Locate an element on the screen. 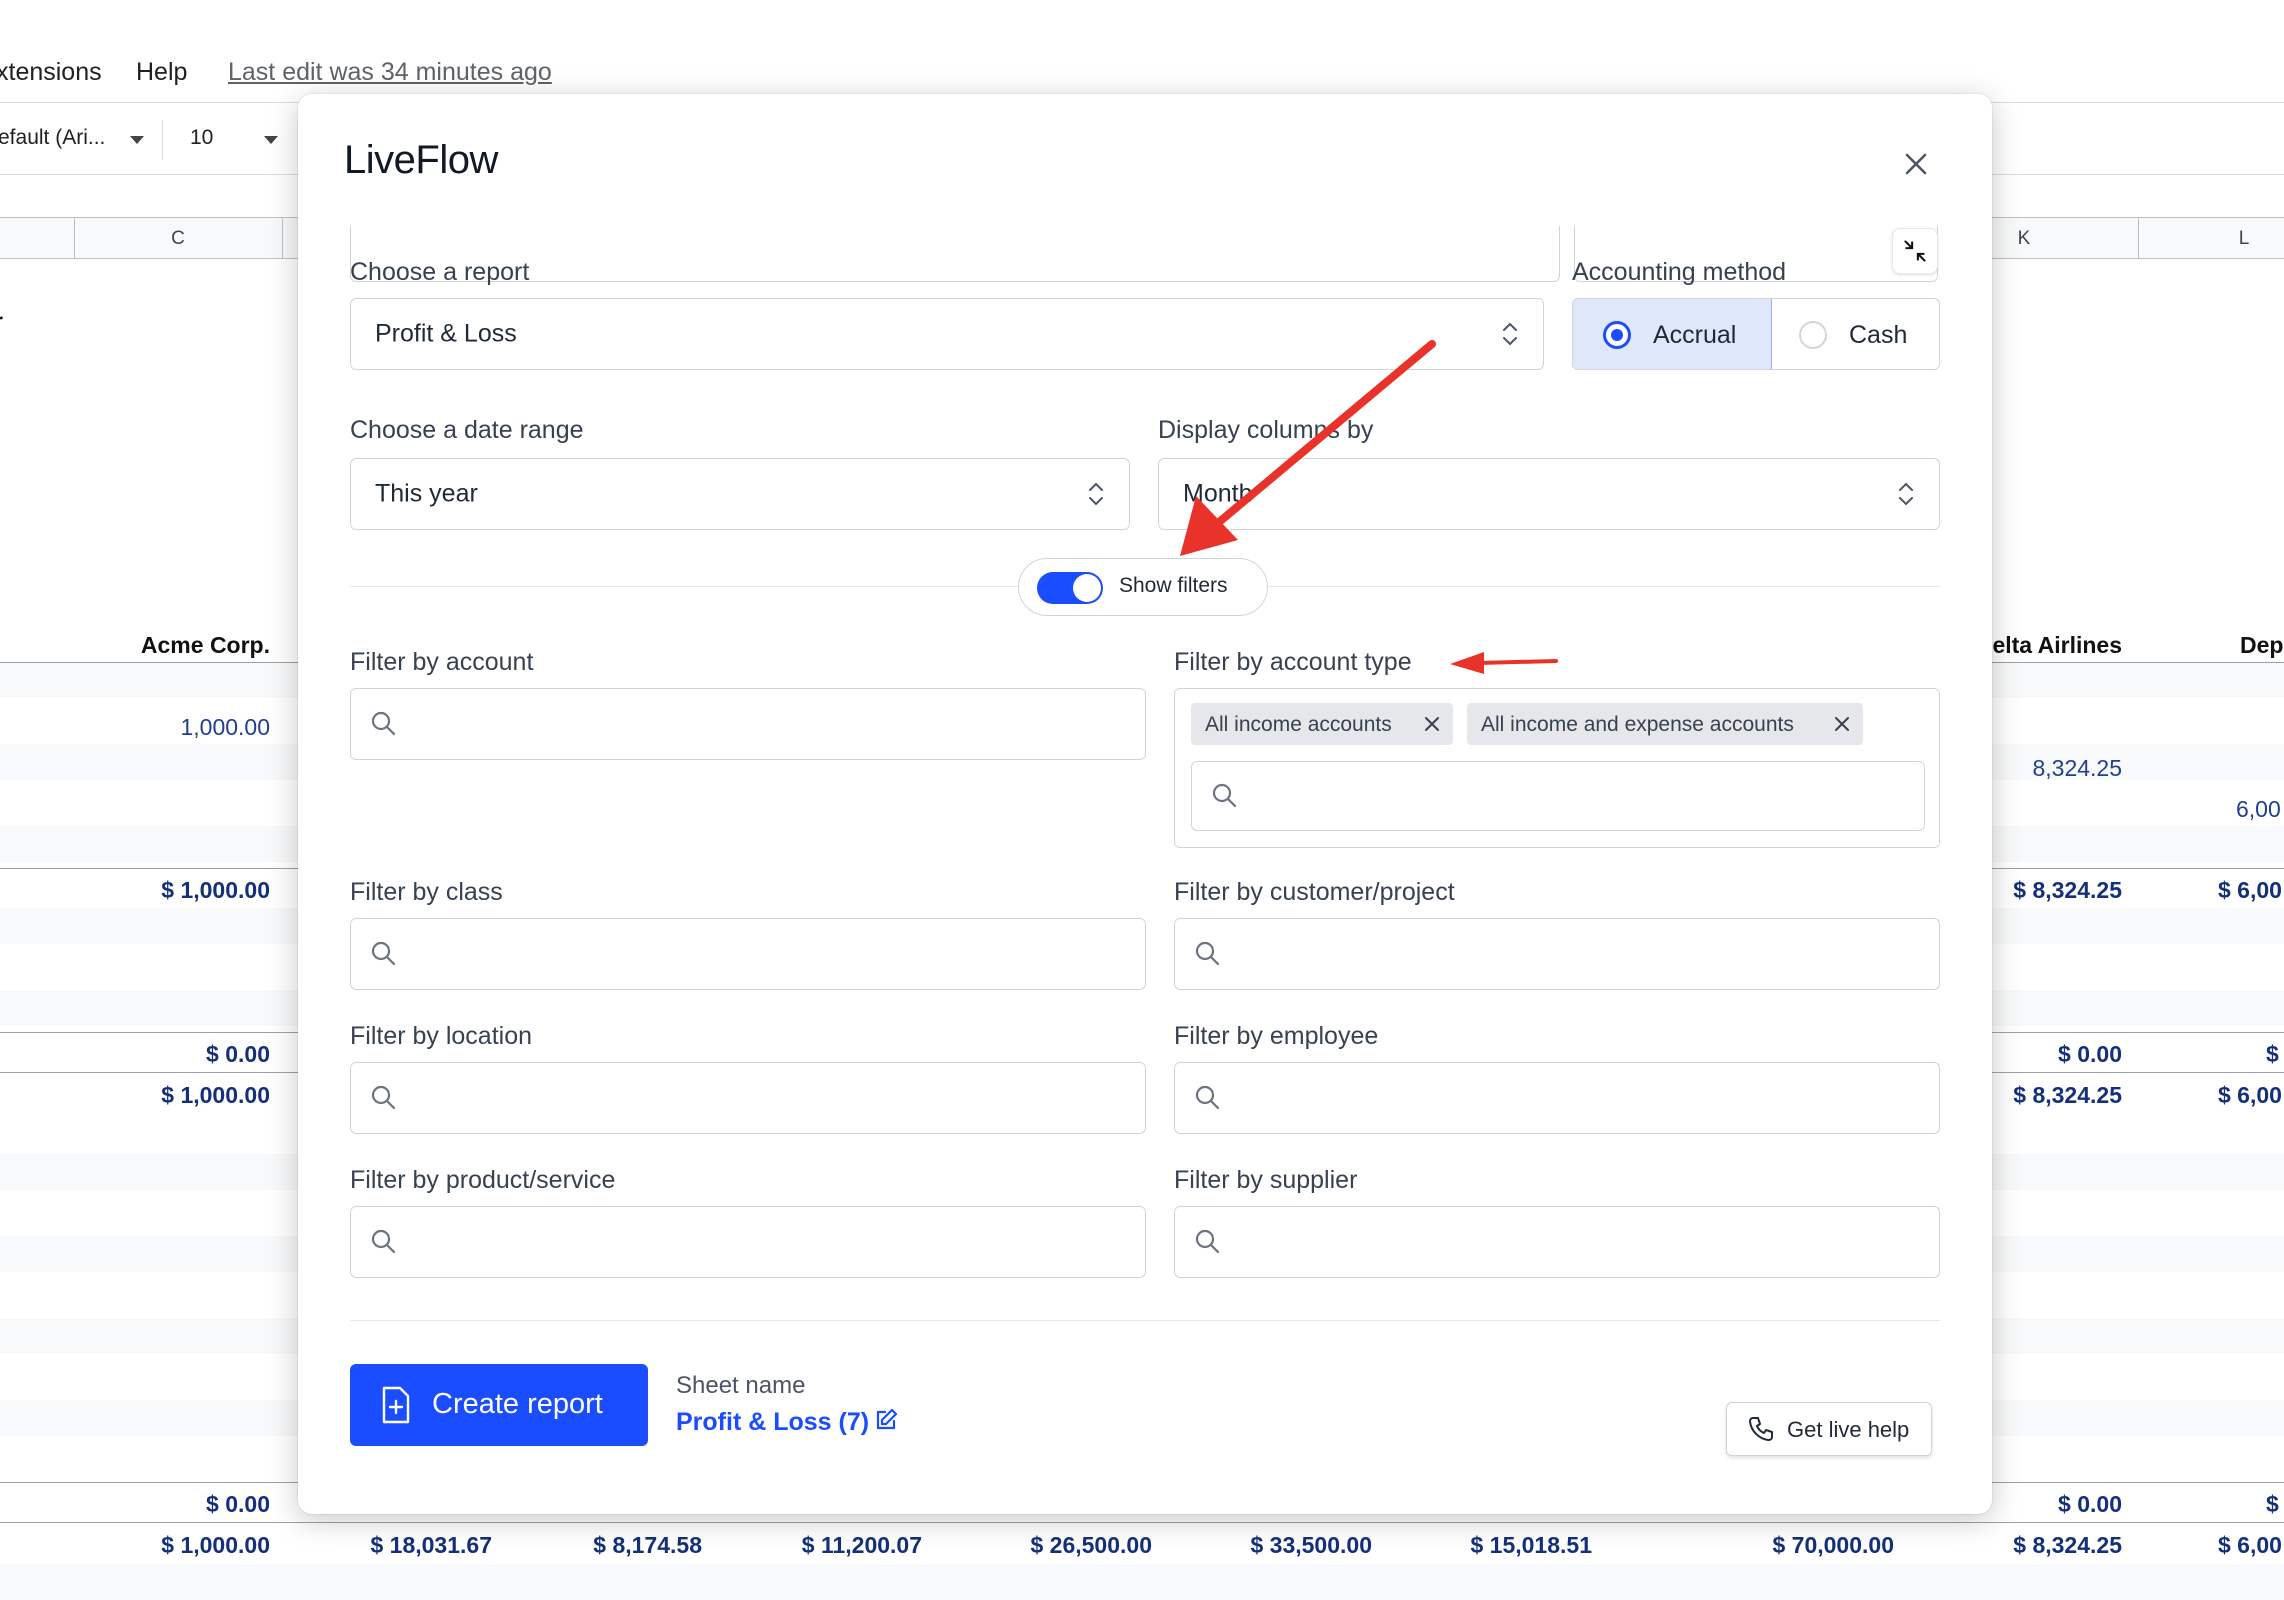 The image size is (2284, 1600). cell-k-grand-total: $ 8,324.25 is located at coordinates (2067, 1545).